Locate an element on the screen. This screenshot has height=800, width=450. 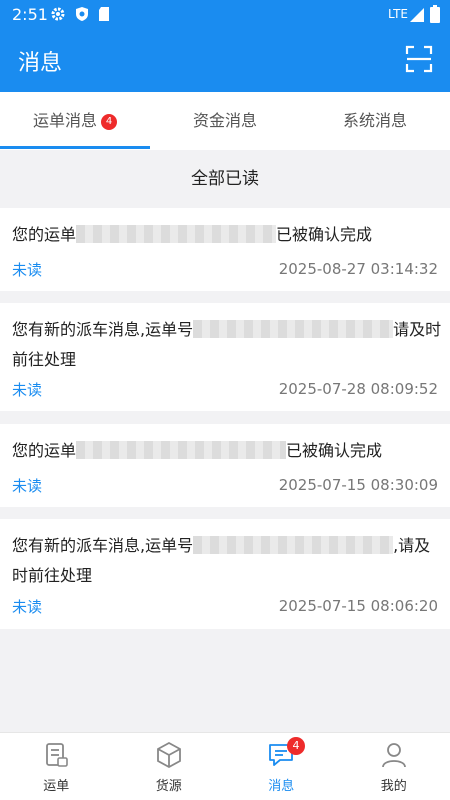
message-time: 2025-07-15 08:06:20 is located at coordinates (358, 606).